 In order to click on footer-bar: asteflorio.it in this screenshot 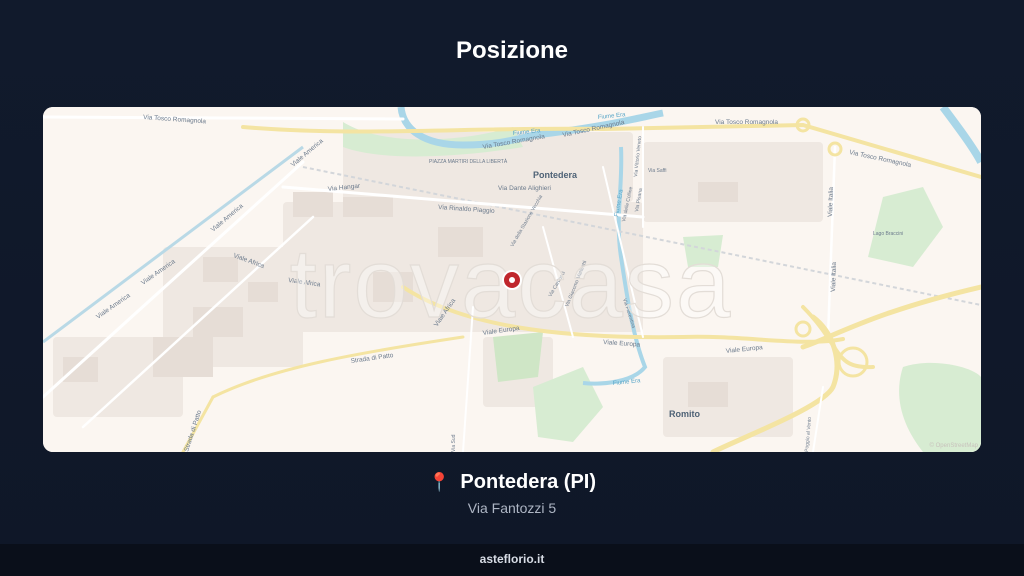, I will do `click(512, 560)`.